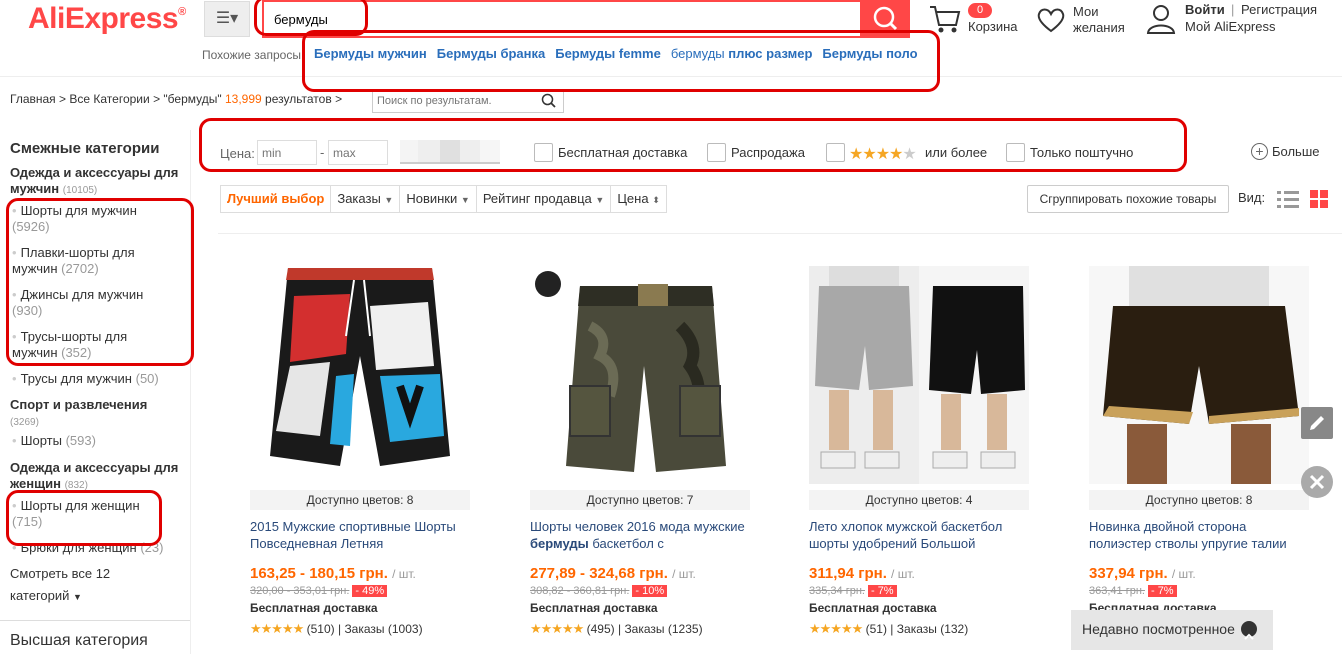 The image size is (1342, 654). Describe the element at coordinates (549, 101) in the screenshot. I see `search-icon` at that location.